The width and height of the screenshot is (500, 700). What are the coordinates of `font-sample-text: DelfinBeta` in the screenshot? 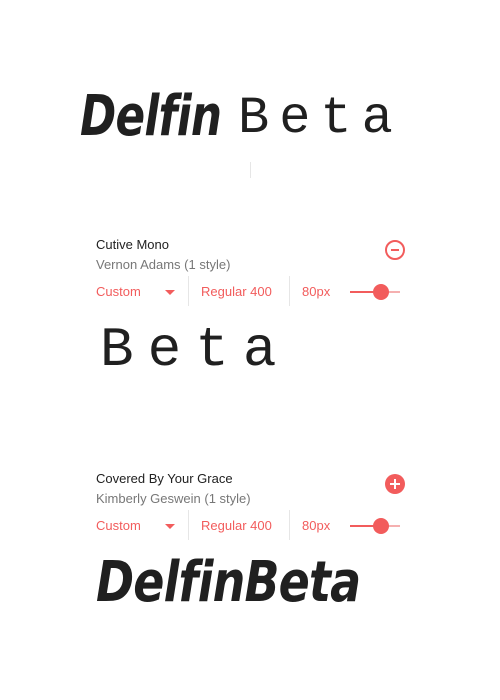 It's located at (228, 582).